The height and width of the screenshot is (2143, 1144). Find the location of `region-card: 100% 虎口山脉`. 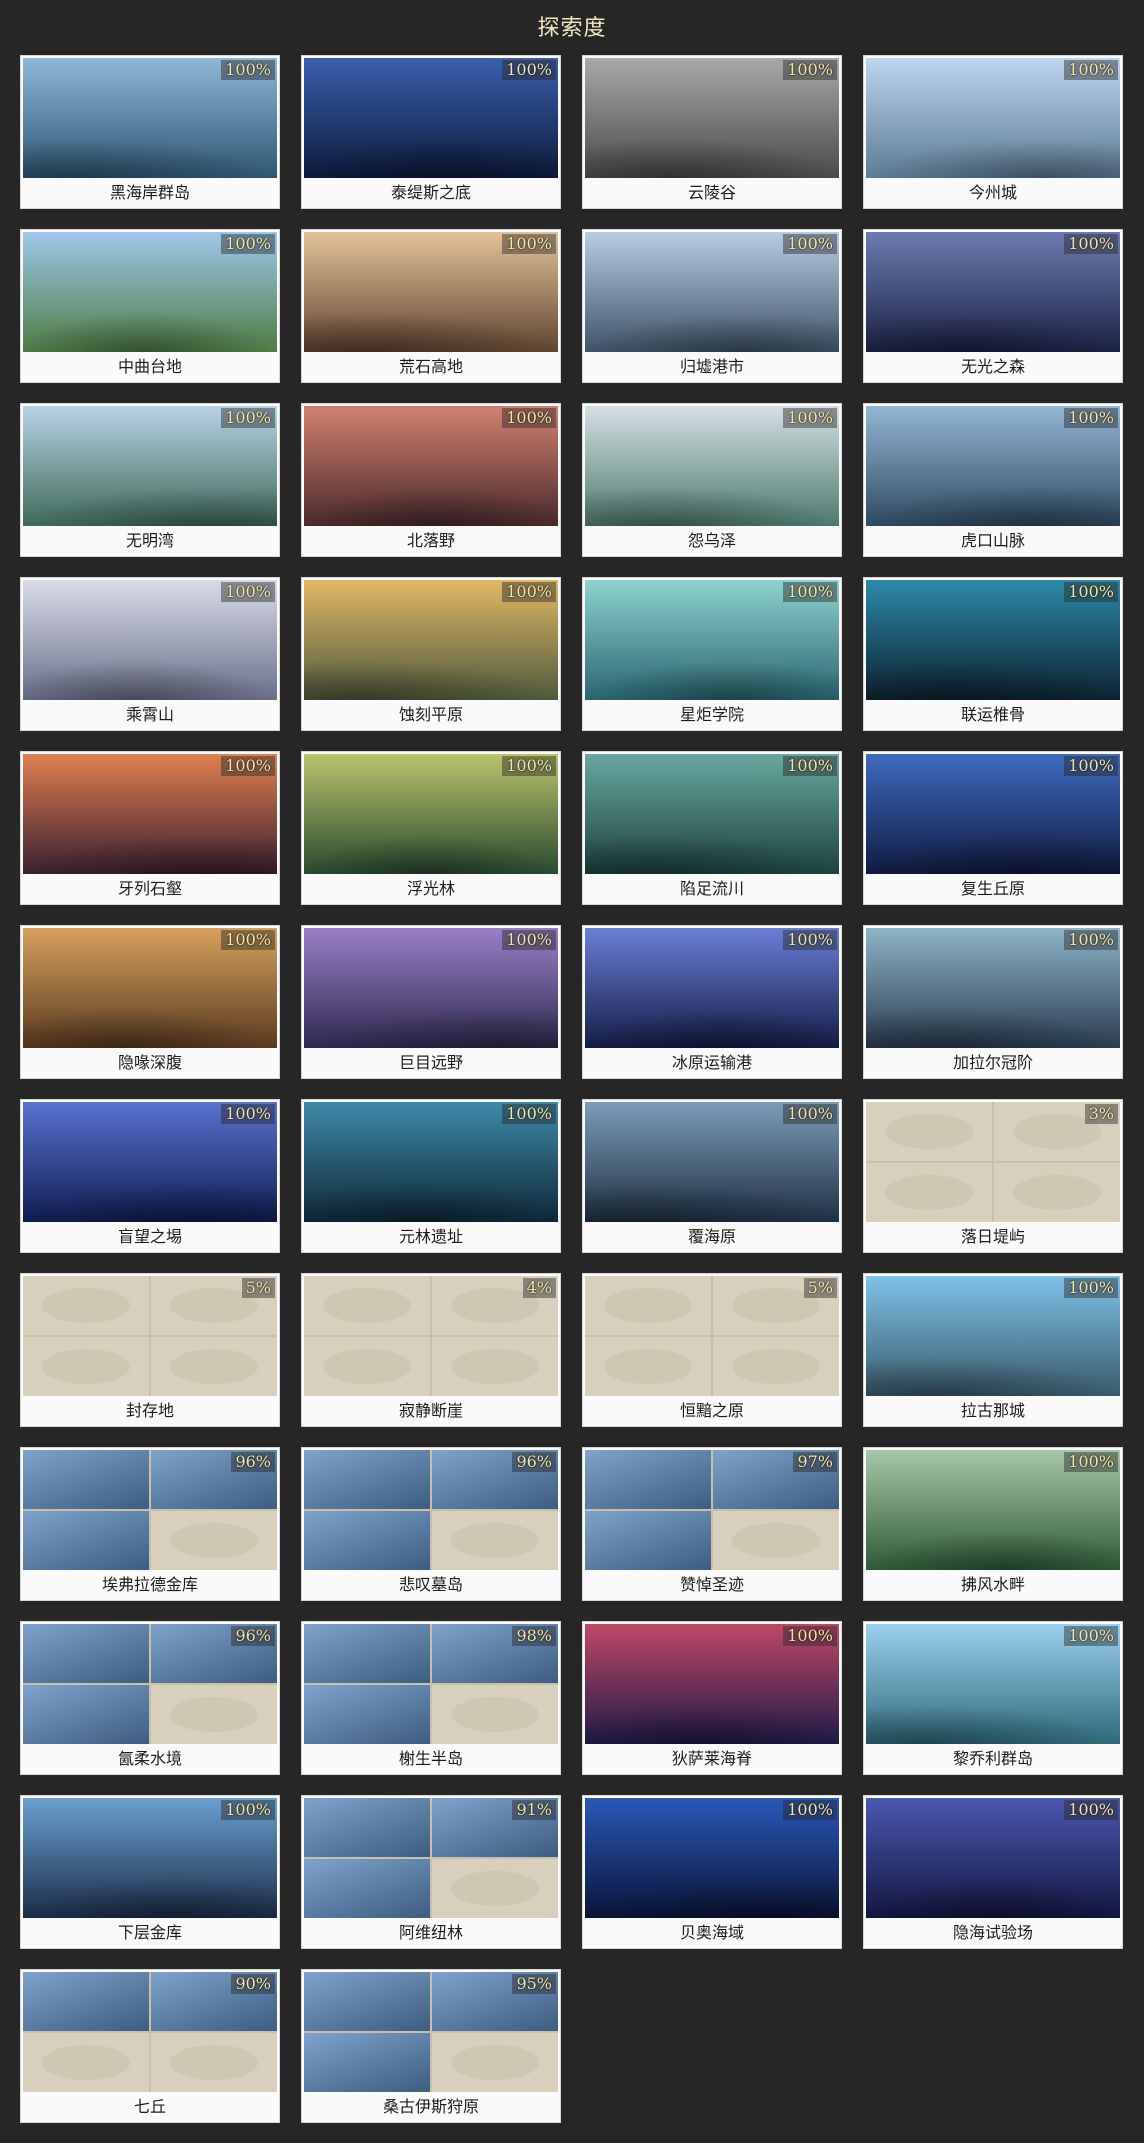

region-card: 100% 虎口山脉 is located at coordinates (993, 480).